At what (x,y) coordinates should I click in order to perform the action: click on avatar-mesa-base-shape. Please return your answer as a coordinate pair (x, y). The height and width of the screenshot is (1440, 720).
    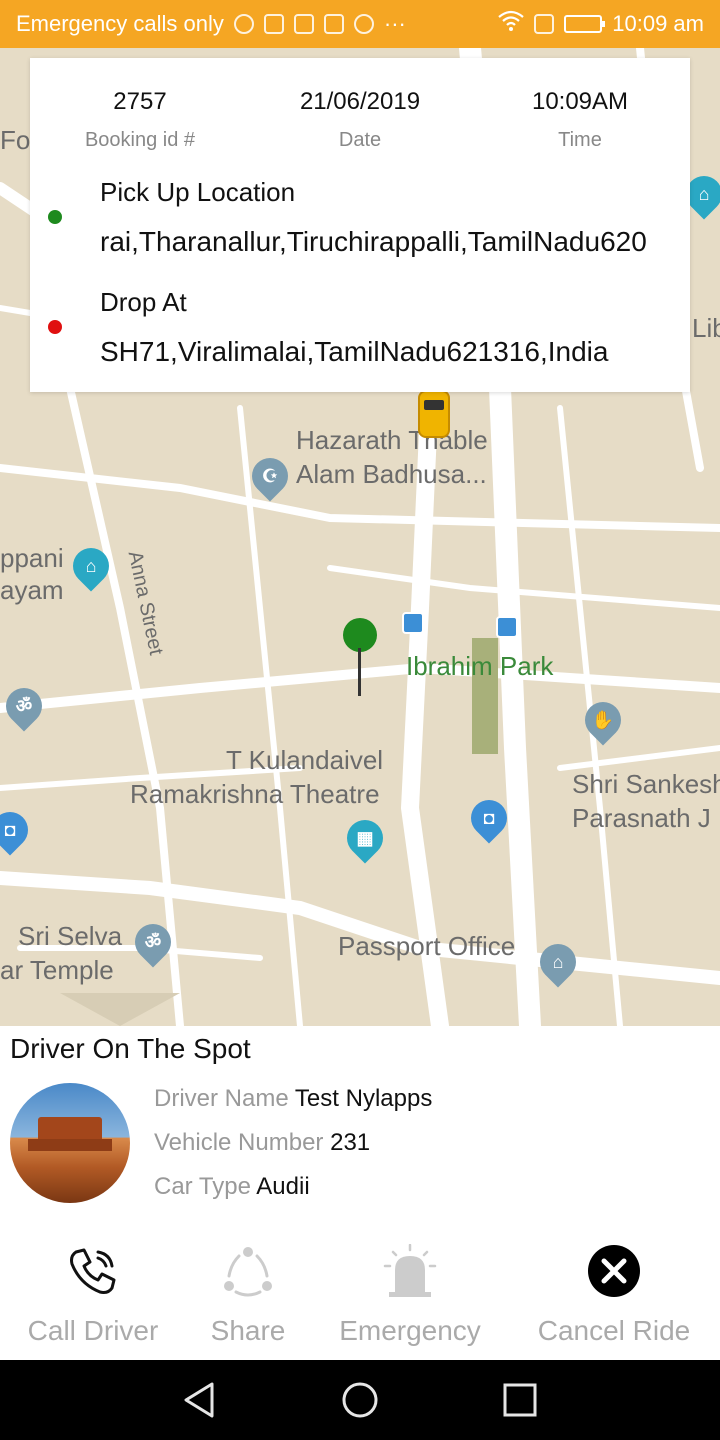
    Looking at the image, I should click on (70, 1145).